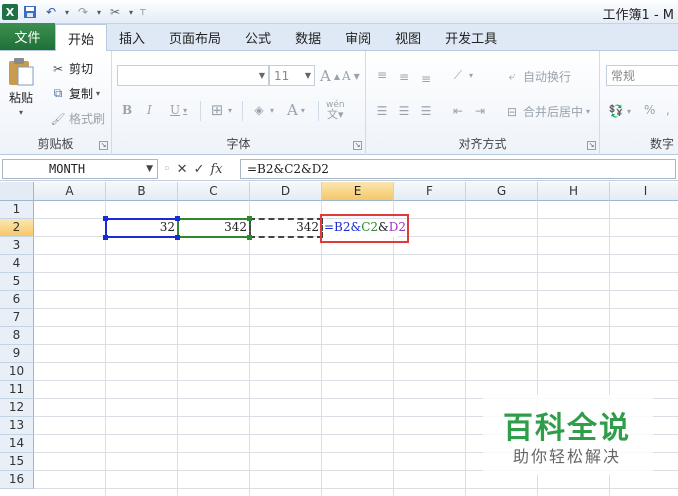 Image resolution: width=678 pixels, height=496 pixels. I want to click on tab-view: 视图, so click(408, 37).